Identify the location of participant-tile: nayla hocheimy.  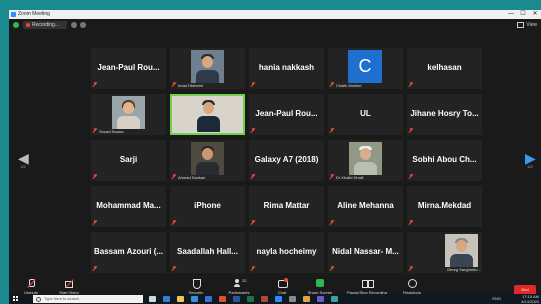
(286, 252).